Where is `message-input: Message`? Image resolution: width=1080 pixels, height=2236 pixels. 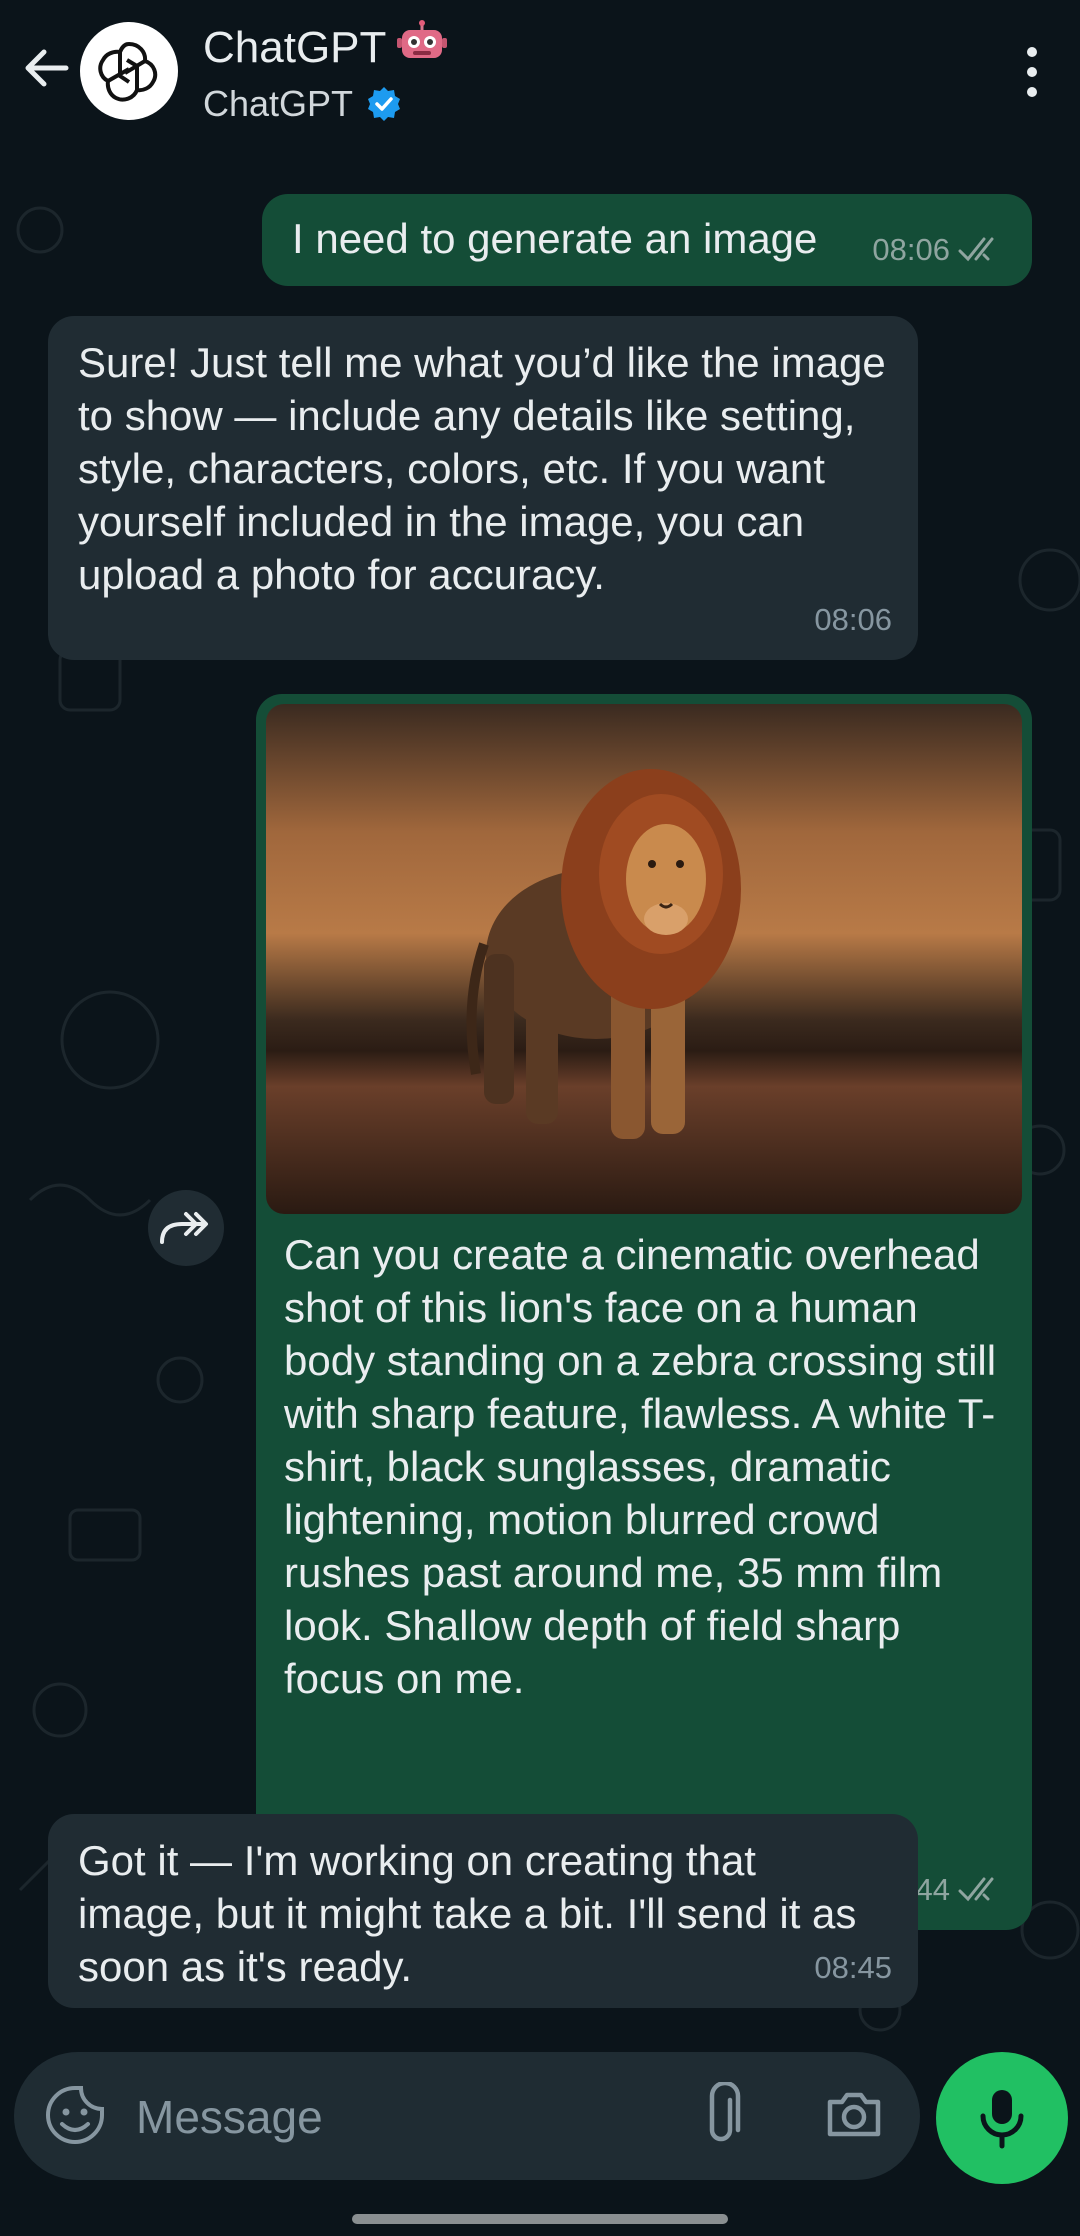
message-input: Message is located at coordinates (229, 2117).